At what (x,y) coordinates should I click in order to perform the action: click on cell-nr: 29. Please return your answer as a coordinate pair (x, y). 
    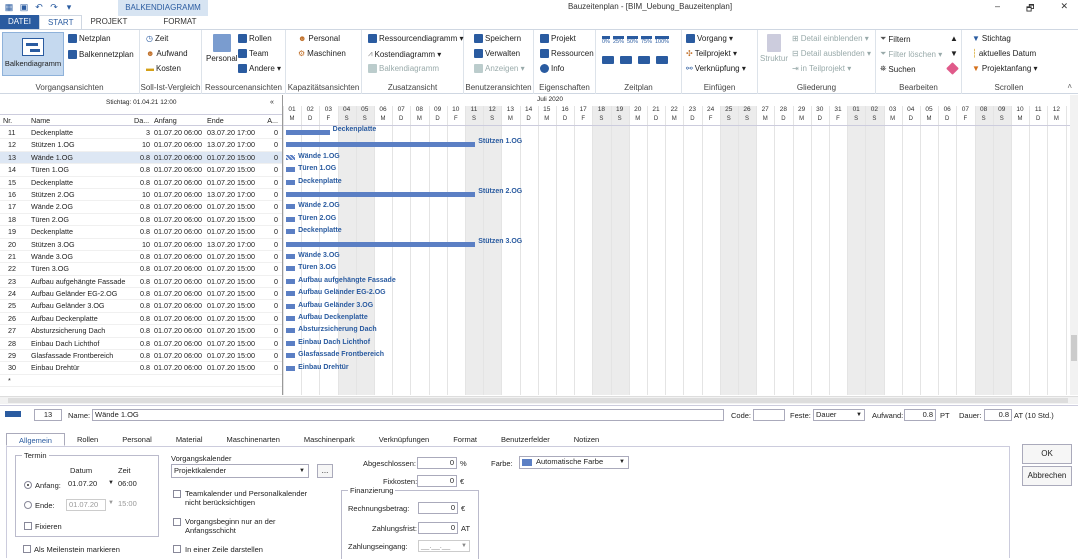
    Looking at the image, I should click on (18, 356).